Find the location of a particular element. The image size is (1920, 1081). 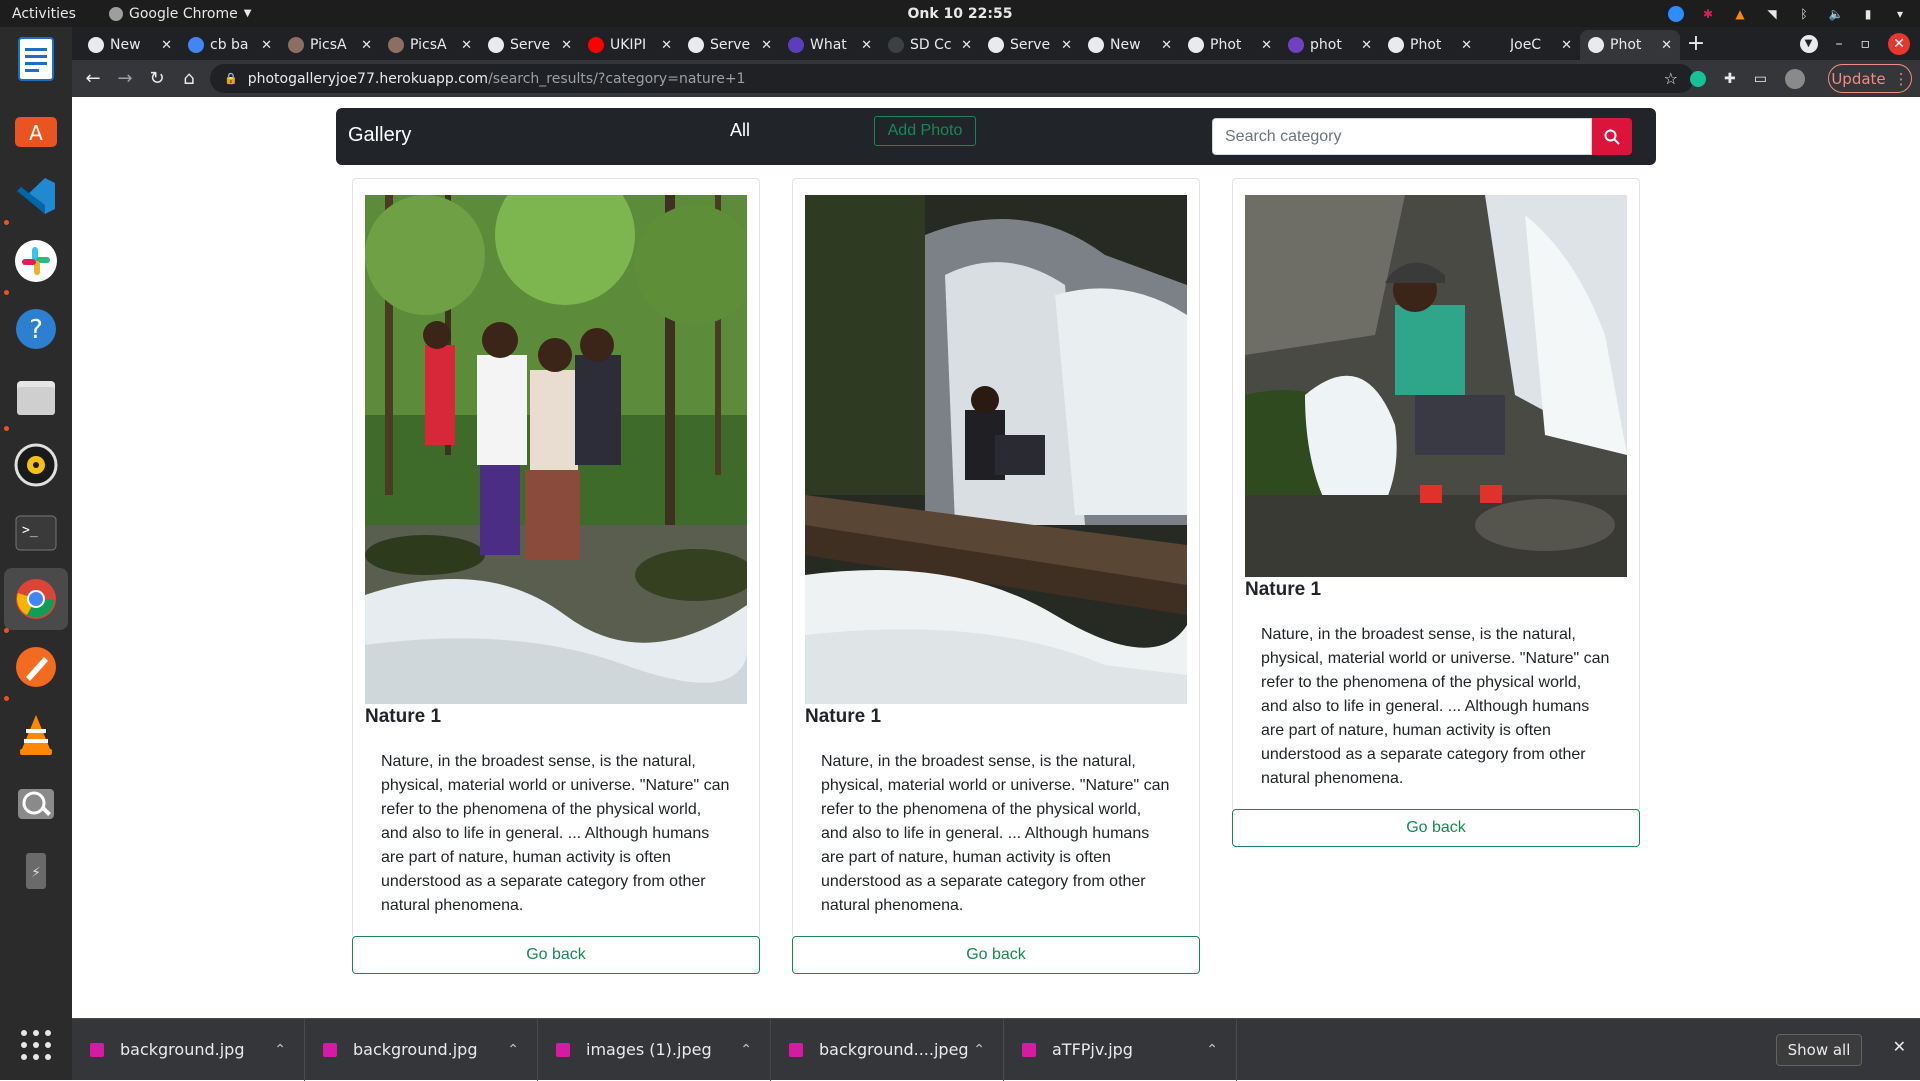

tab-search-icon: ▼ is located at coordinates (1808, 43).